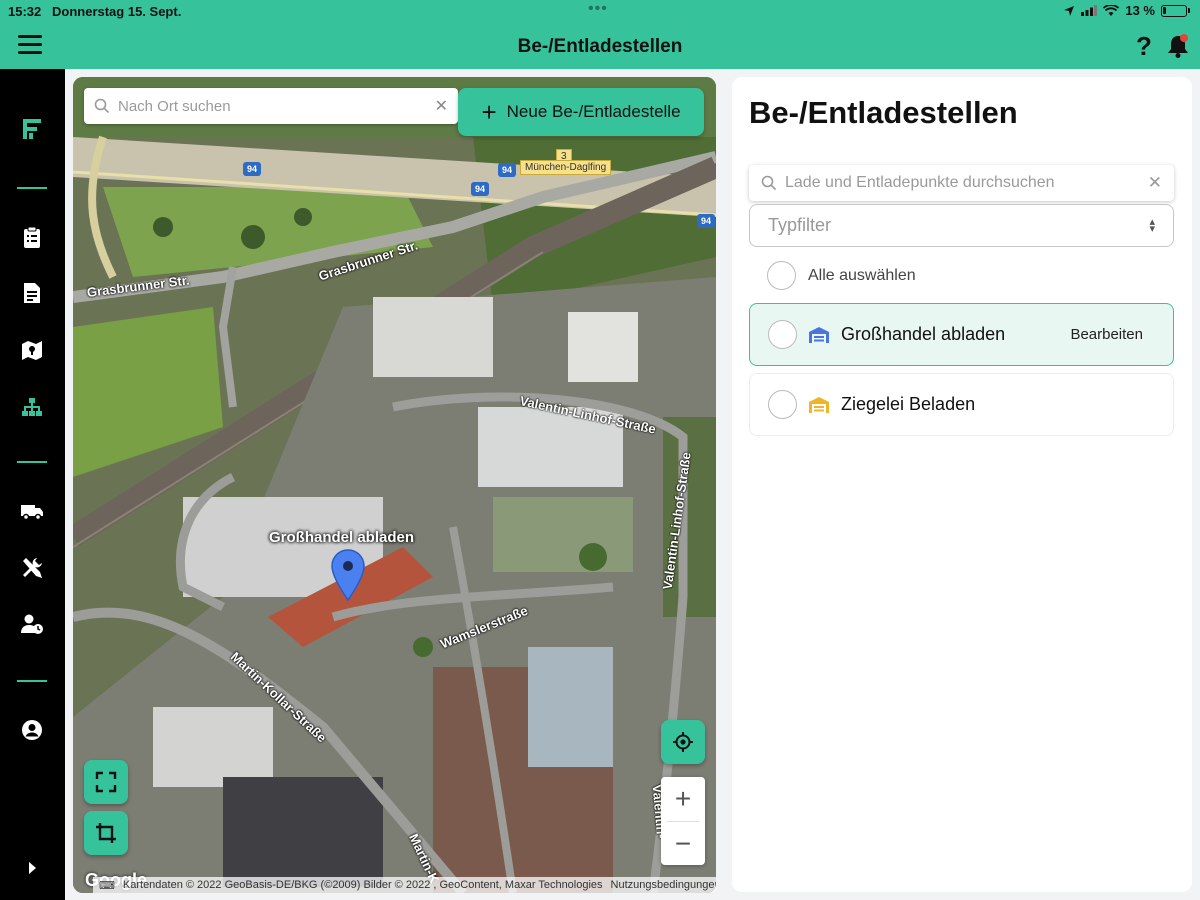  Describe the element at coordinates (663, 885) in the screenshot. I see `terms-link: Nutzungsbedingungen` at that location.